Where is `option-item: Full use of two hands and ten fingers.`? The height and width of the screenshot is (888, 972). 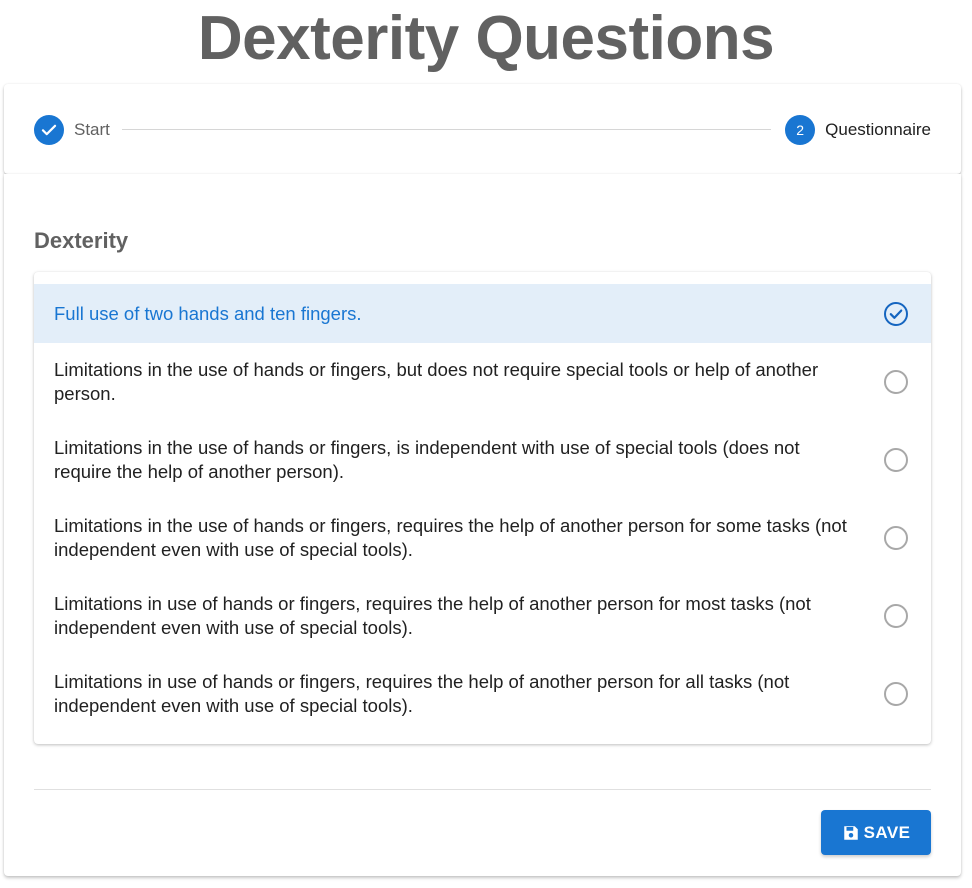 option-item: Full use of two hands and ten fingers. is located at coordinates (482, 313).